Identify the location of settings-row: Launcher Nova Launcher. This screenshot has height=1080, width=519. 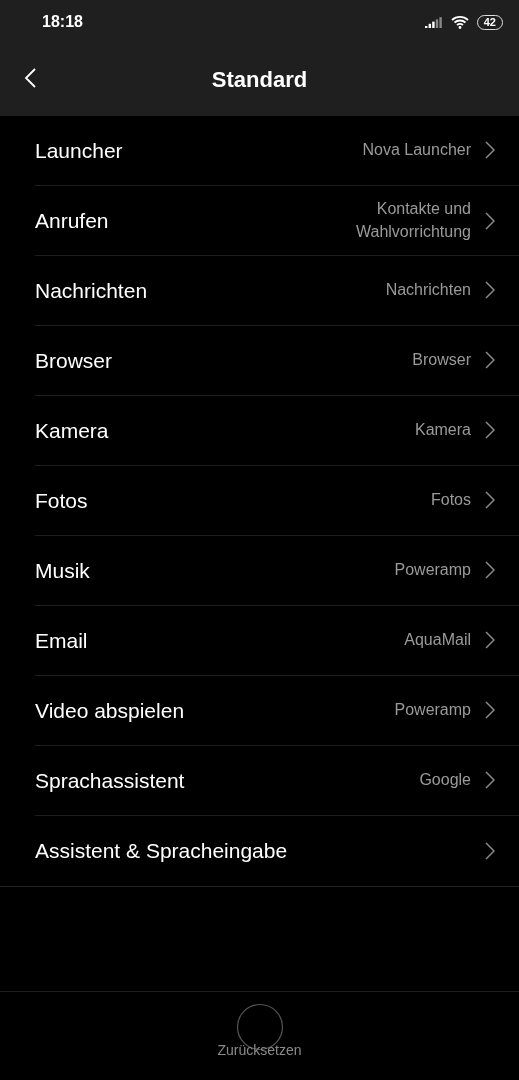
(277, 151).